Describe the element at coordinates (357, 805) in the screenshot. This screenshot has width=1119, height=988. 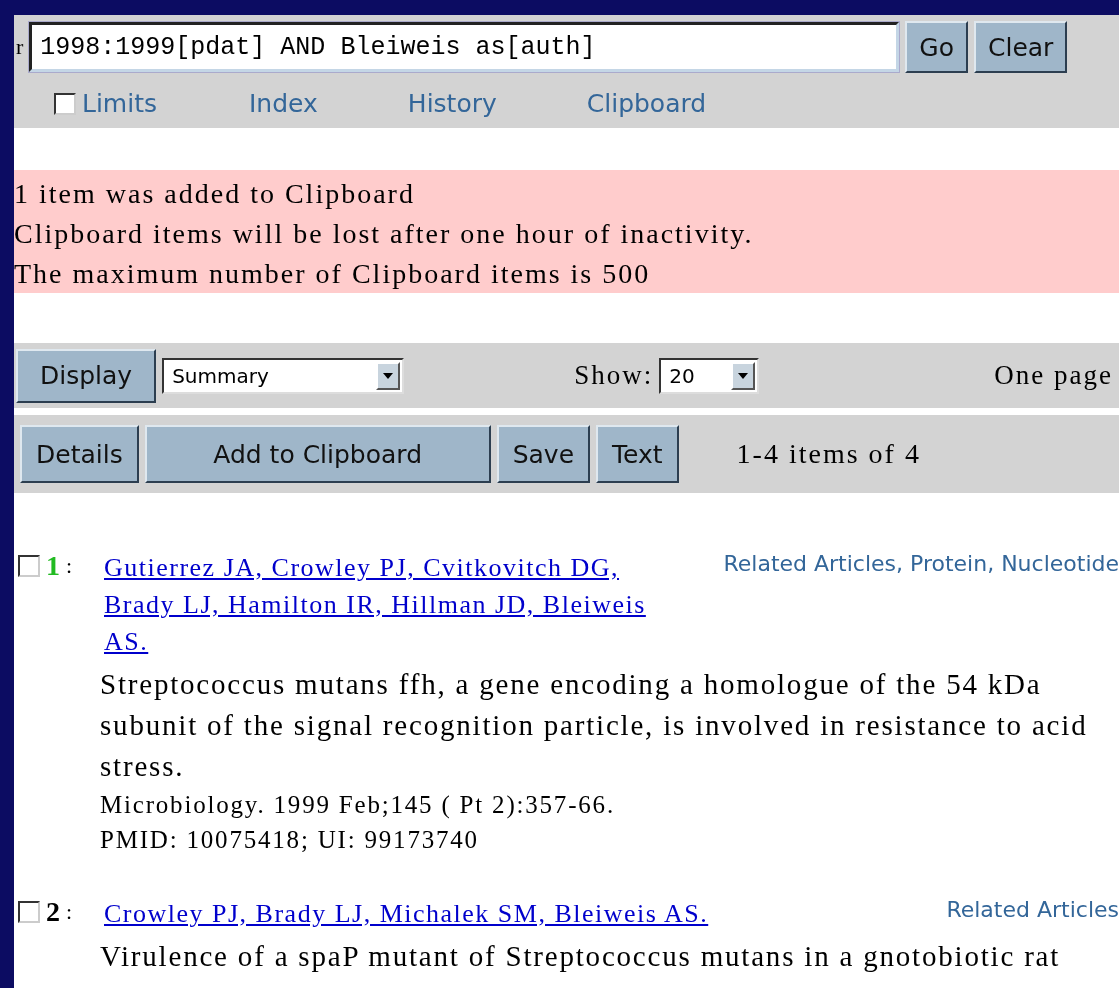
I see `citation-text: Microbiology. 1999 Feb;145 ( Pt 2):357-66.` at that location.